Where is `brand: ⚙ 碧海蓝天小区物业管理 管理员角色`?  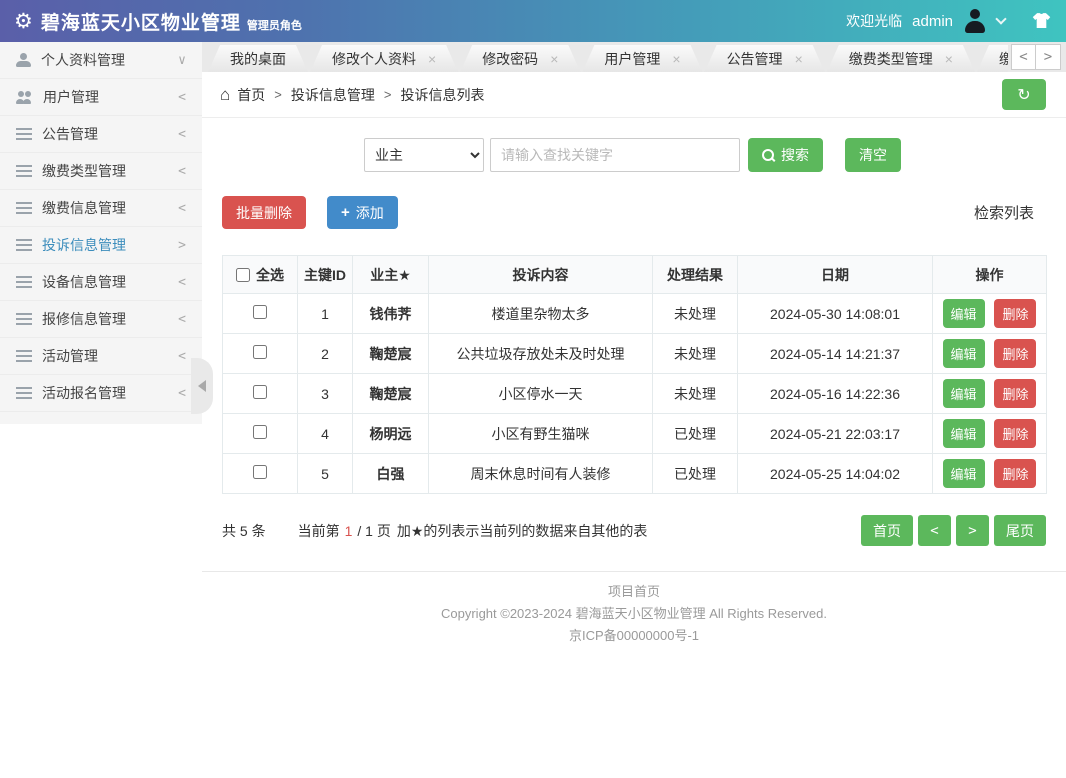 brand: ⚙ 碧海蓝天小区物业管理 管理员角色 is located at coordinates (158, 21).